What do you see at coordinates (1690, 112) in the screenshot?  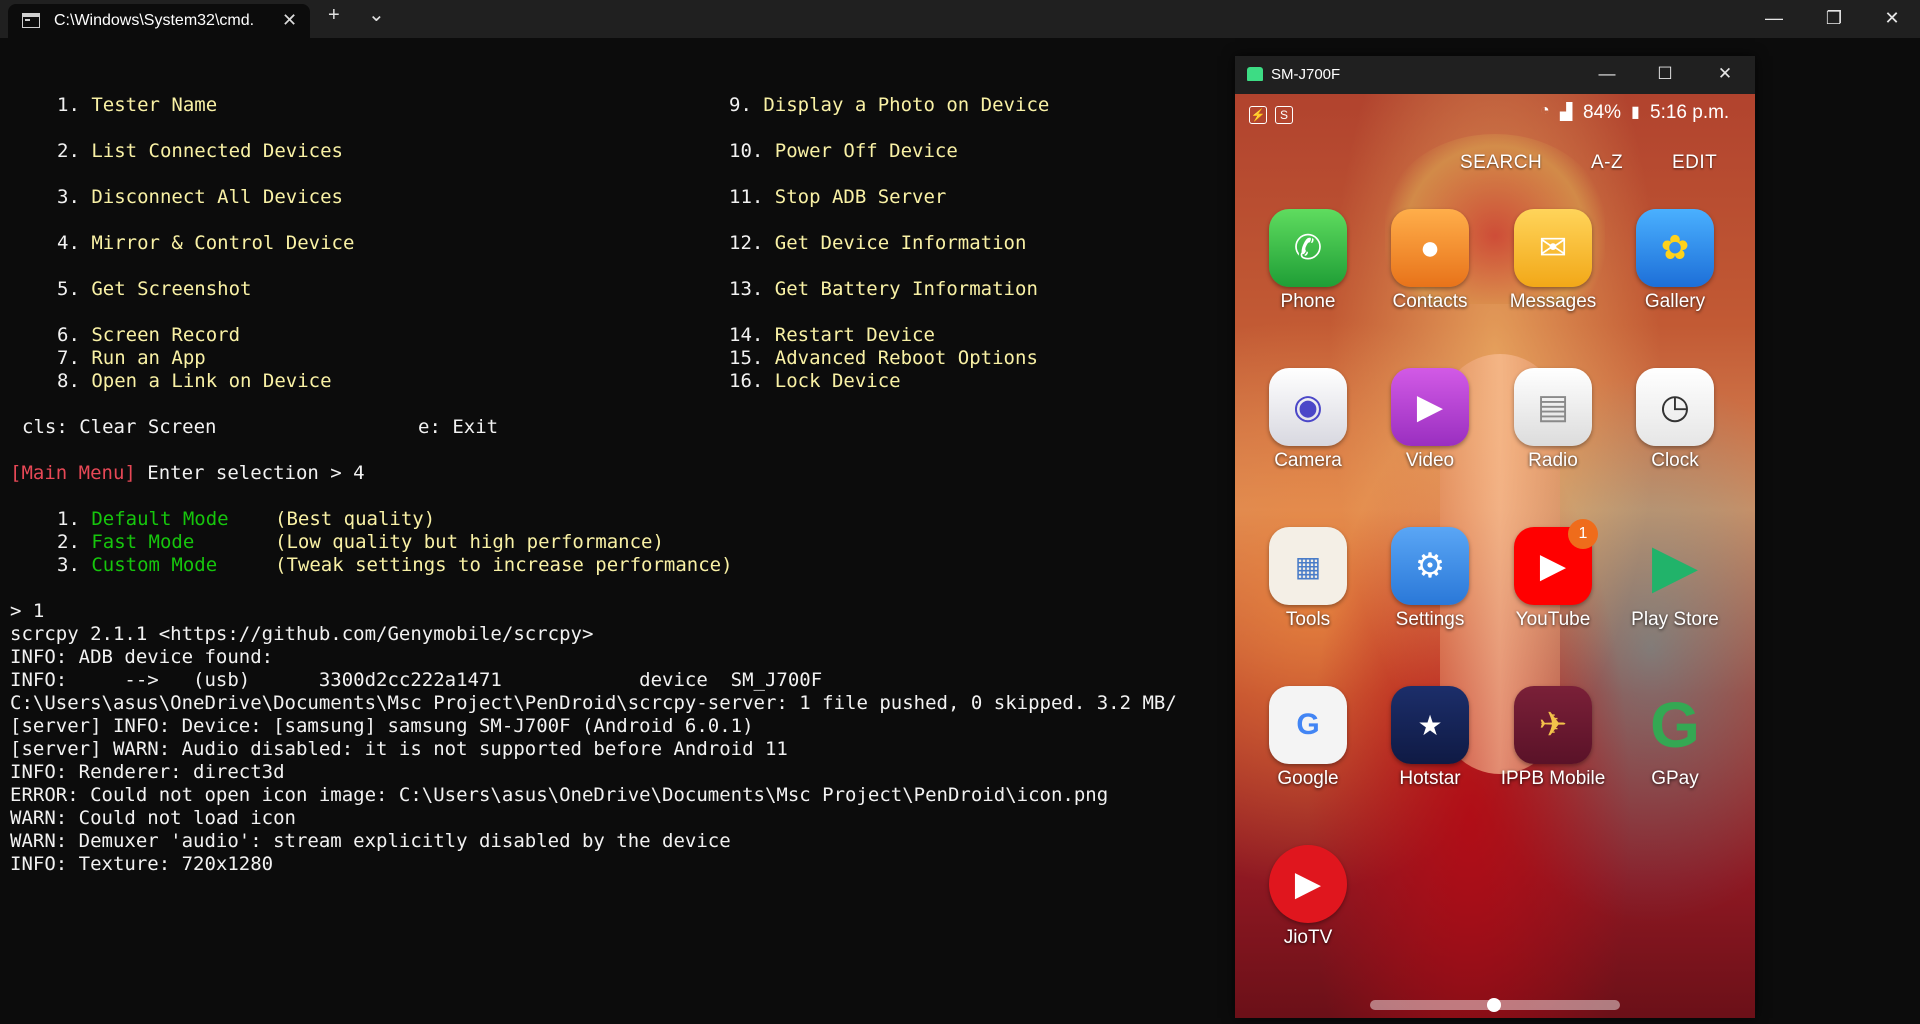 I see `status-time: 5:16 p.m.` at bounding box center [1690, 112].